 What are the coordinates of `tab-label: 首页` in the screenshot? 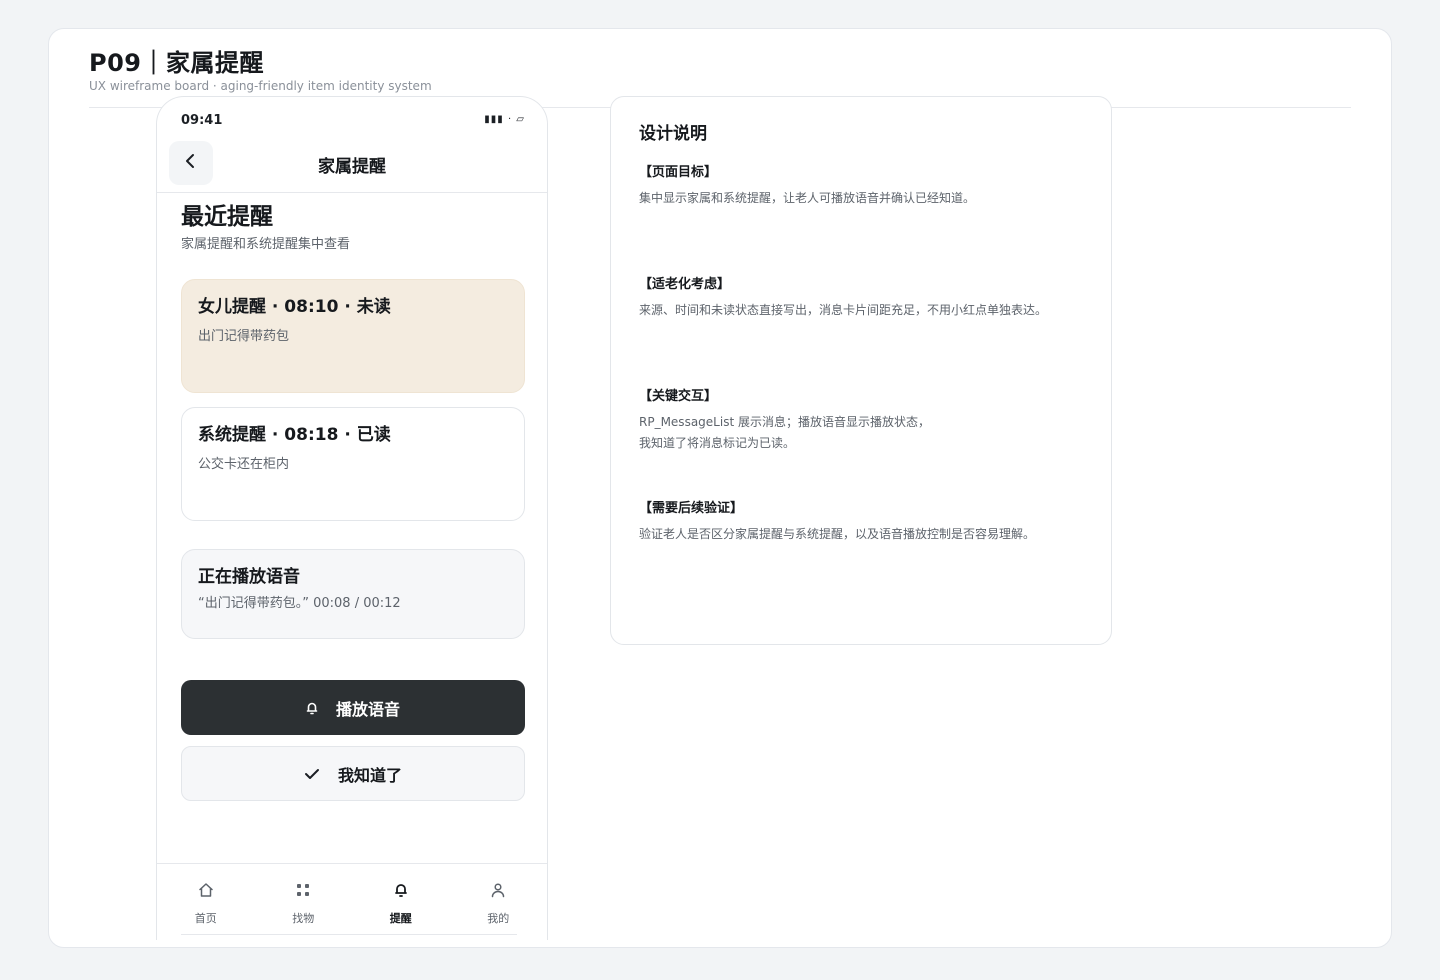 It's located at (205, 918).